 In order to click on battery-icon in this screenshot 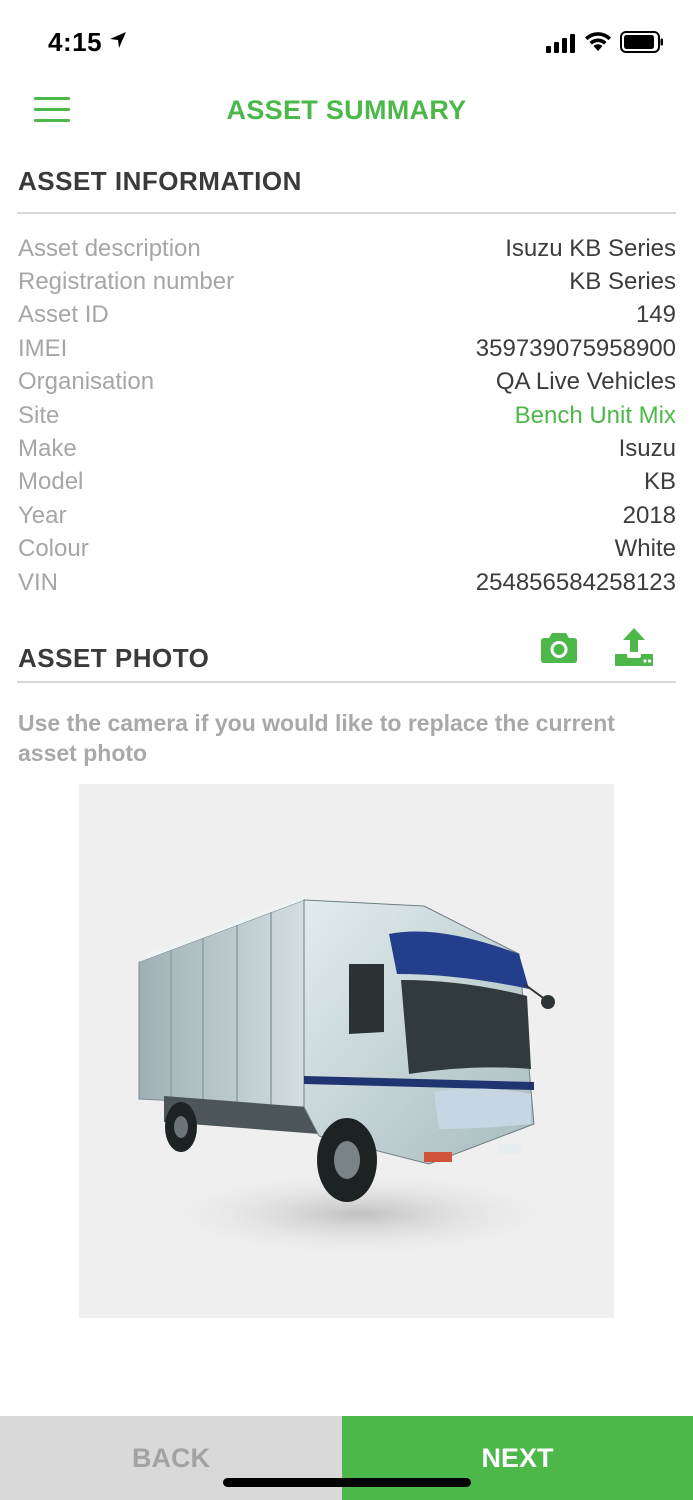, I will do `click(641, 42)`.